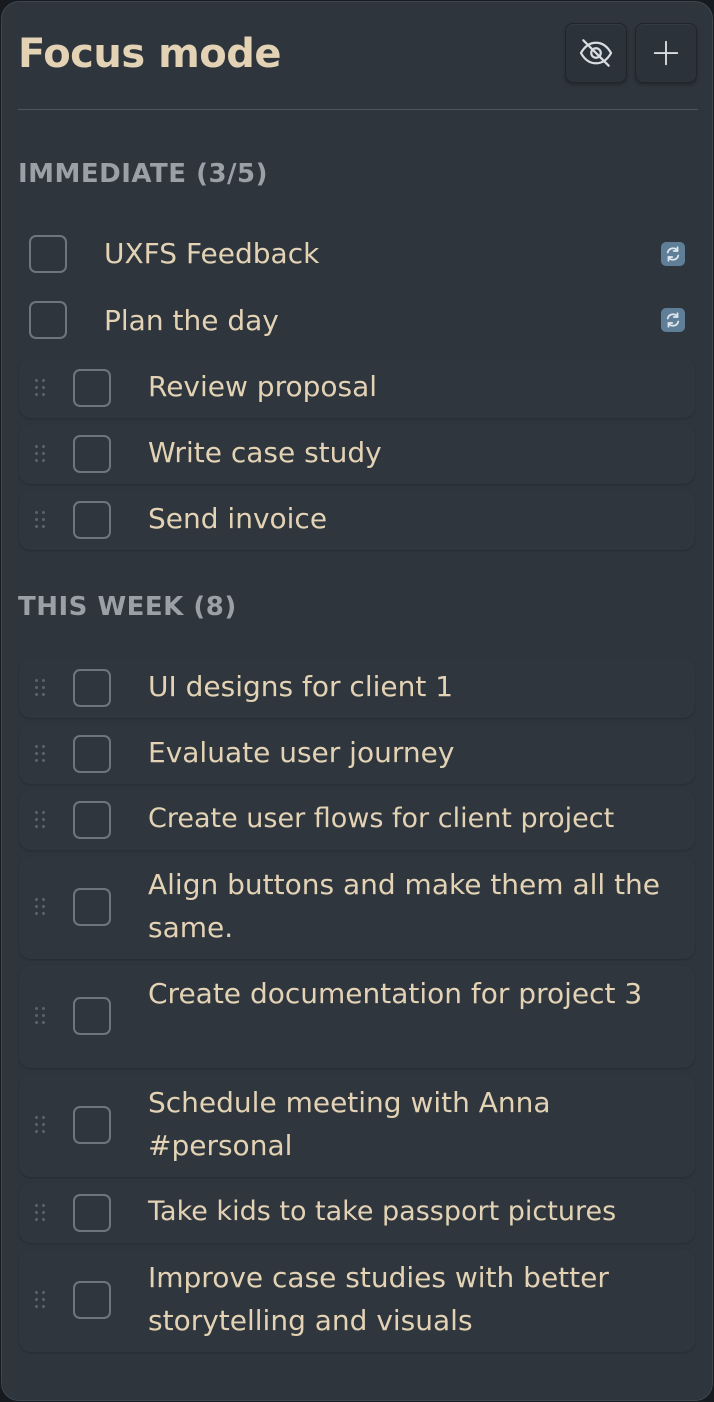 The width and height of the screenshot is (714, 1402). What do you see at coordinates (263, 386) in the screenshot?
I see `task-label: Review proposal` at bounding box center [263, 386].